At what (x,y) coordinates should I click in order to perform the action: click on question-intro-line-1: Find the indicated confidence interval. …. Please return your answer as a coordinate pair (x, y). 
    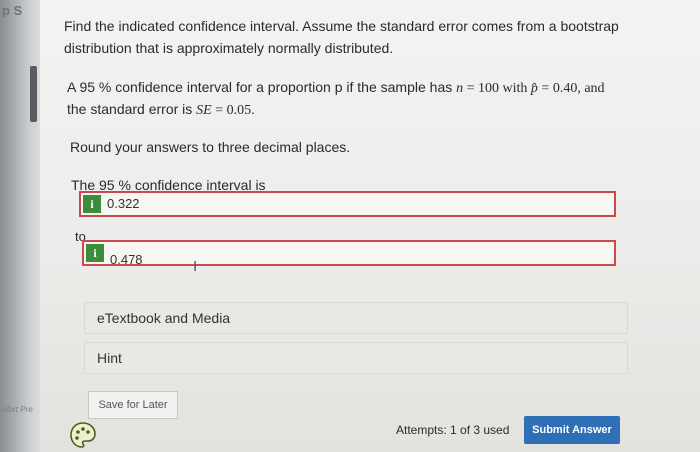
    Looking at the image, I should click on (341, 26).